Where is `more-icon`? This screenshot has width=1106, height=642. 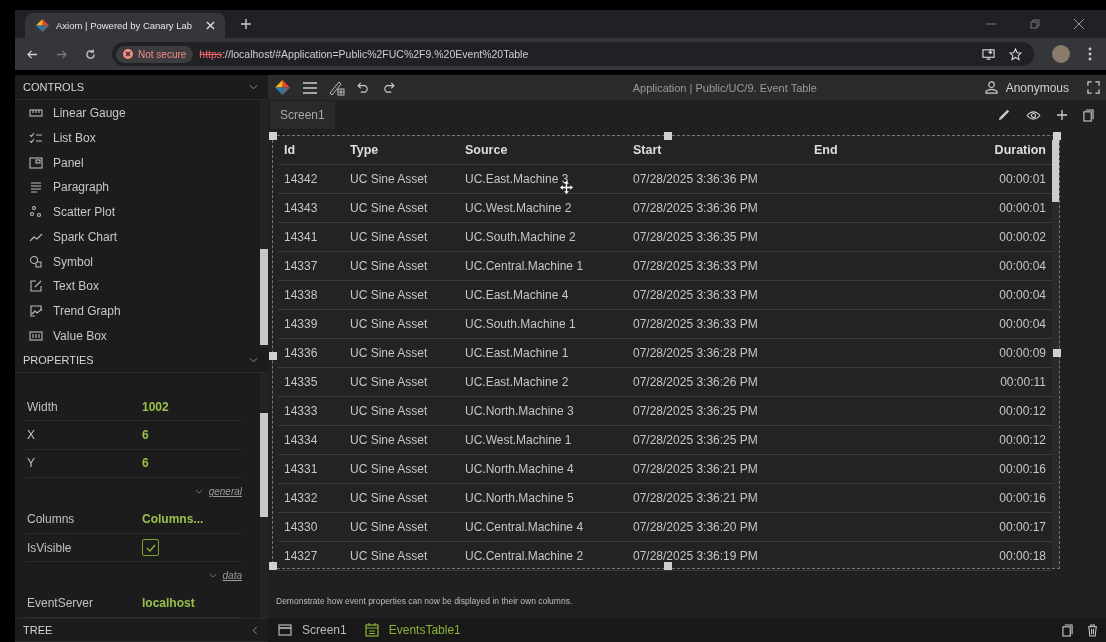
more-icon is located at coordinates (1090, 54).